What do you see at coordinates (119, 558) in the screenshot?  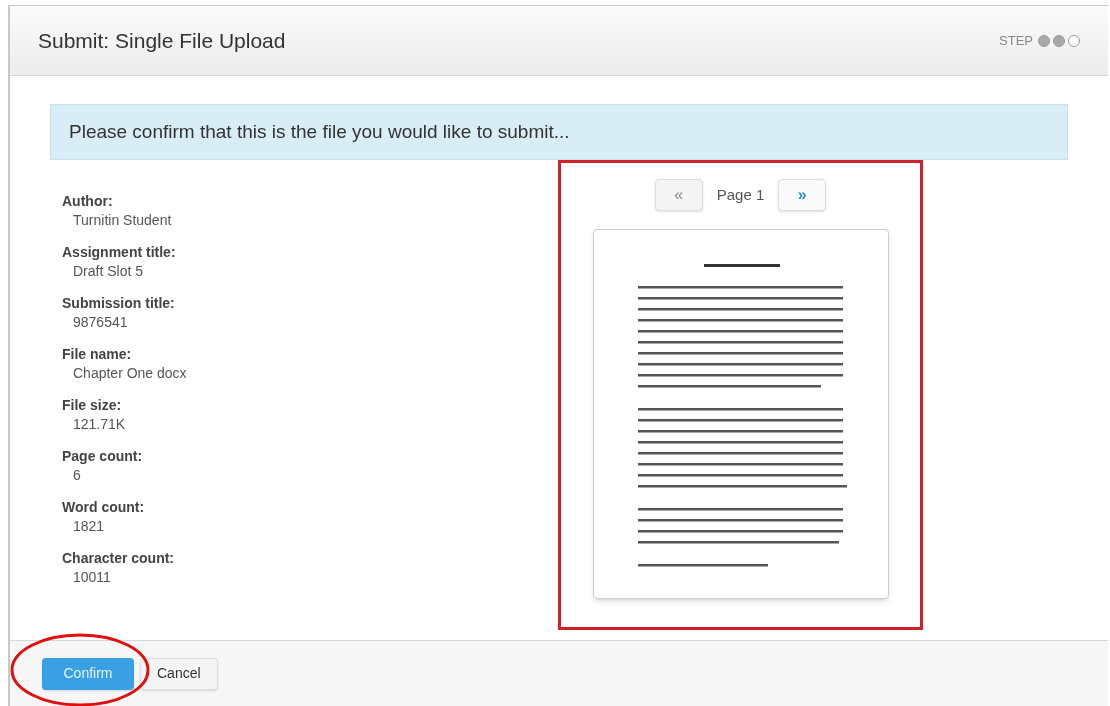 I see `field-label: Character count:` at bounding box center [119, 558].